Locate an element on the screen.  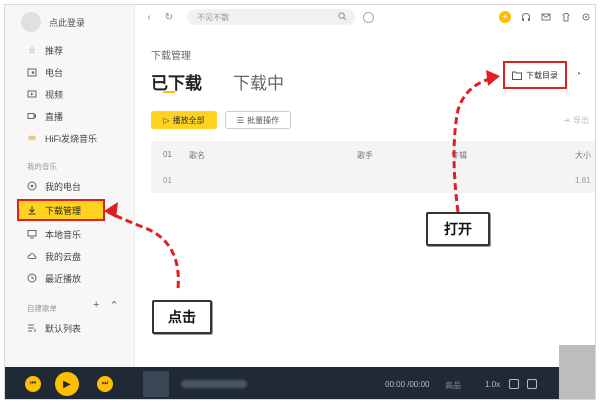
avatar is located at coordinates (31, 22).